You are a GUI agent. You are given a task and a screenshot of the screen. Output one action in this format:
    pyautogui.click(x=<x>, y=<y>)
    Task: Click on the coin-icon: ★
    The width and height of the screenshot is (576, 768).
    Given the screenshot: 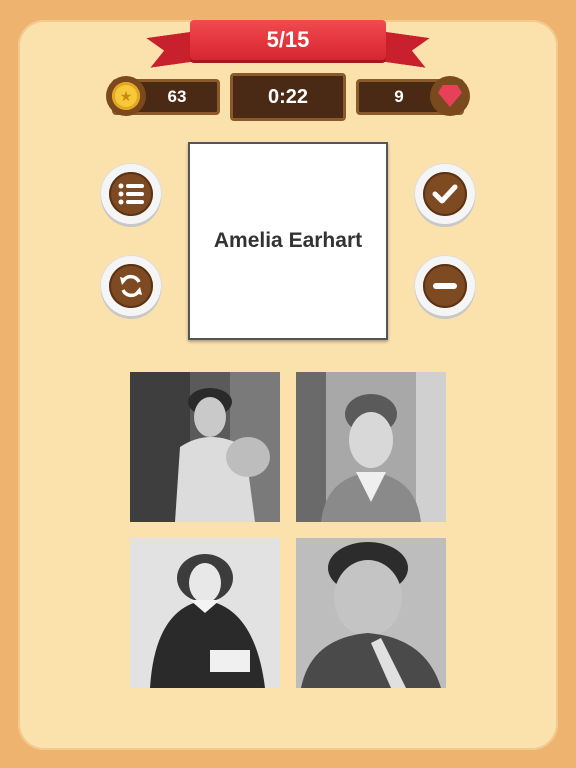 What is the action you would take?
    pyautogui.click(x=126, y=96)
    